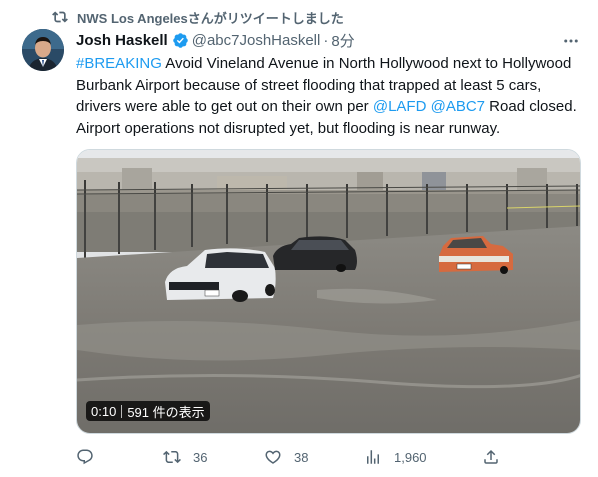 The height and width of the screenshot is (477, 598). Describe the element at coordinates (571, 41) in the screenshot. I see `more-options-icon` at that location.